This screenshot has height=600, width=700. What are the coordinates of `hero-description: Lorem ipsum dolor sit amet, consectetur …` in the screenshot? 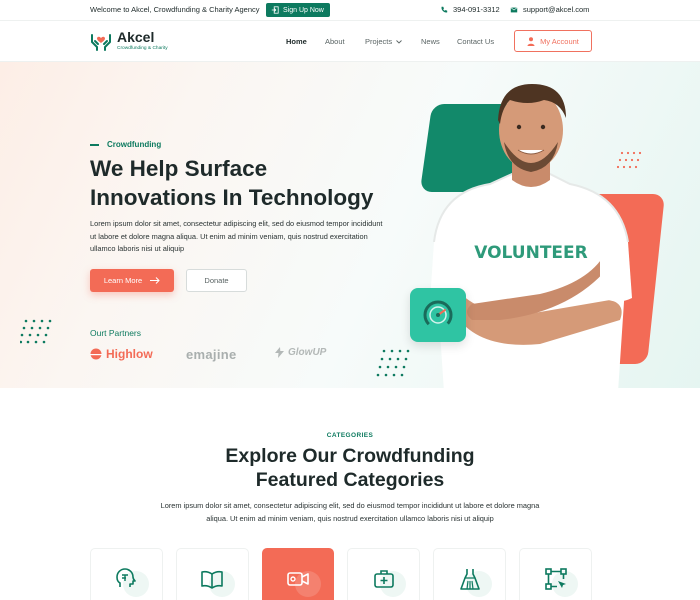 It's located at (236, 236).